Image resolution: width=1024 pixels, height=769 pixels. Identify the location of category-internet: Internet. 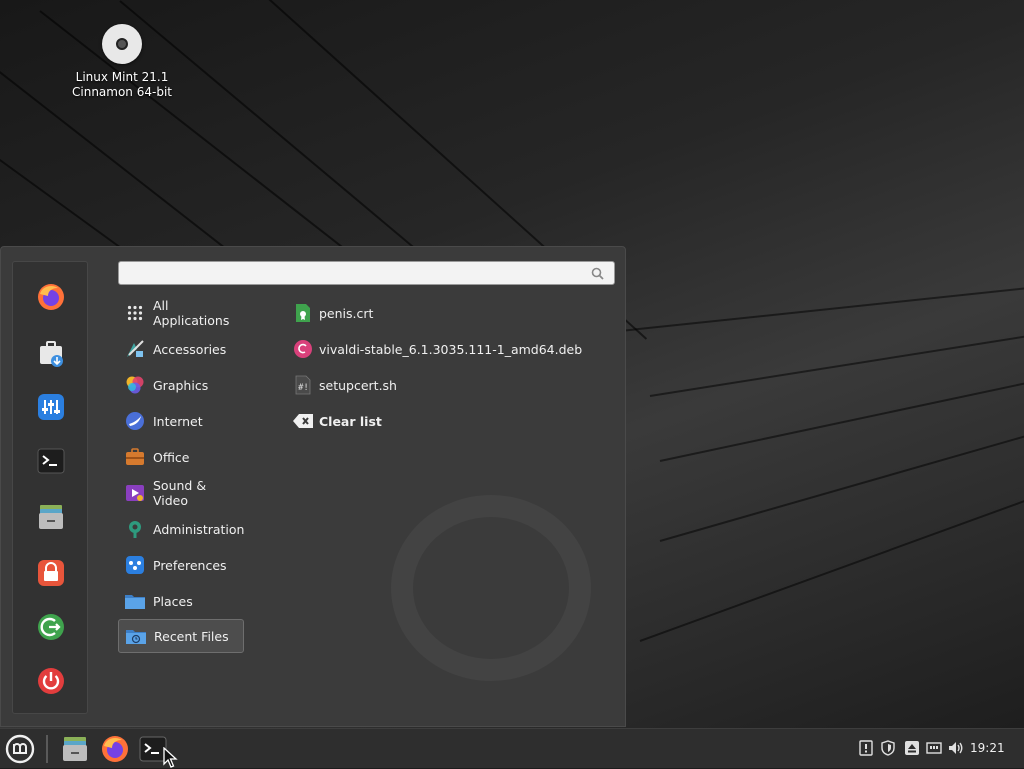
(181, 421).